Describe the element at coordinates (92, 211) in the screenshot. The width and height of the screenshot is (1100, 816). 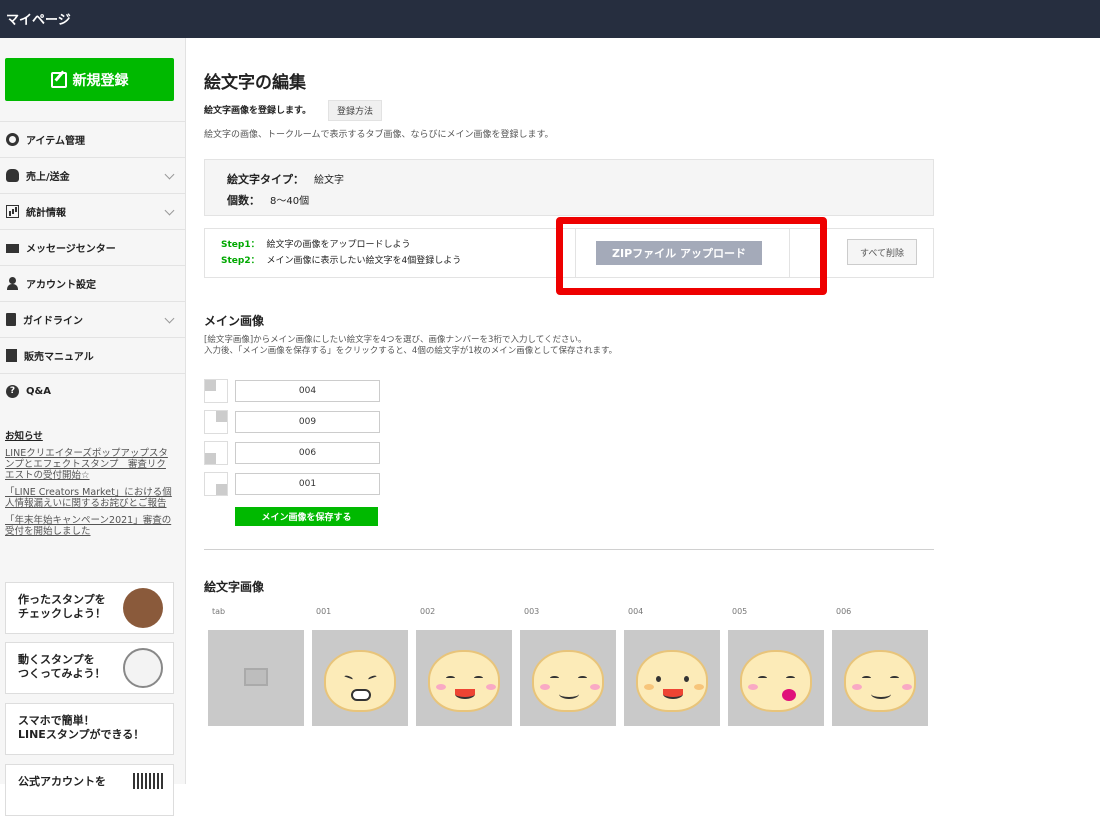
I see `sidebar-item-statistics: 統計情報` at that location.